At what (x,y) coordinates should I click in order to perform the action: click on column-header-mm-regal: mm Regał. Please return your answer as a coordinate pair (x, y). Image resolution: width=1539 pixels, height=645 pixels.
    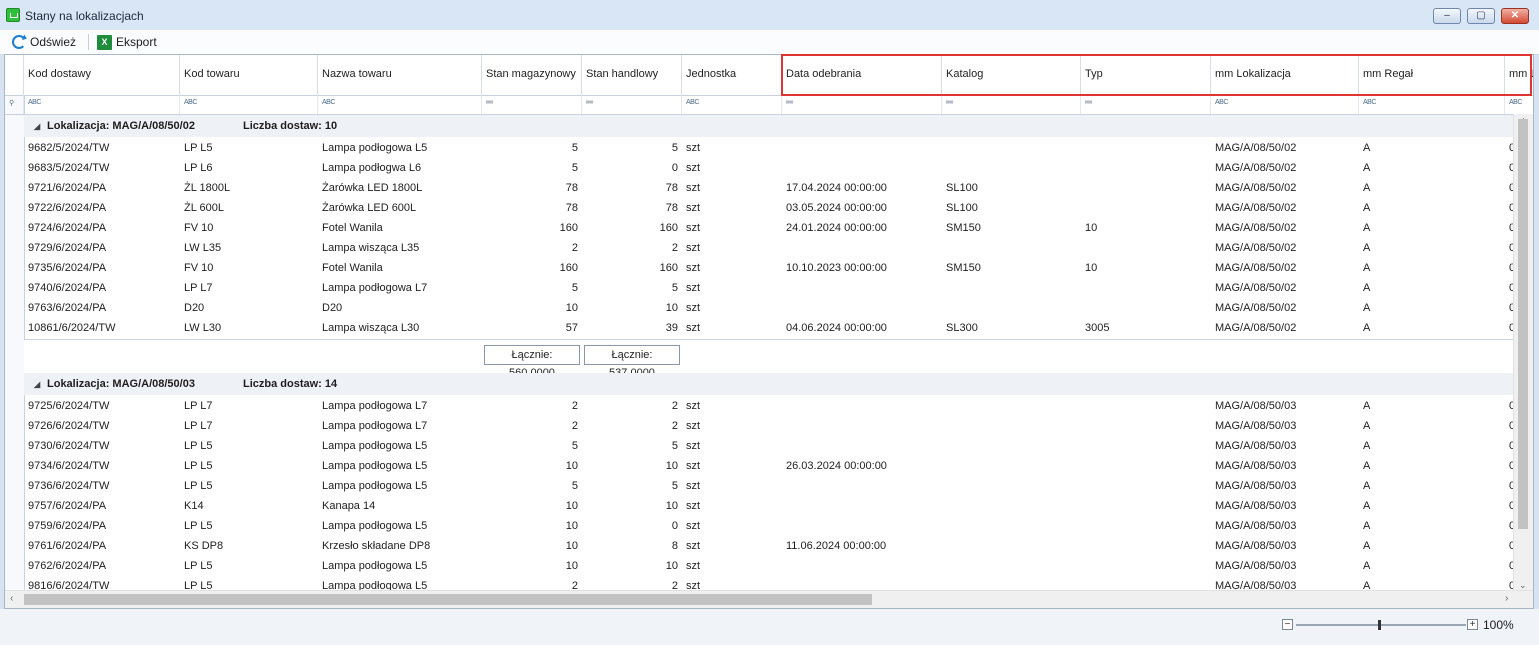
    Looking at the image, I should click on (1432, 75).